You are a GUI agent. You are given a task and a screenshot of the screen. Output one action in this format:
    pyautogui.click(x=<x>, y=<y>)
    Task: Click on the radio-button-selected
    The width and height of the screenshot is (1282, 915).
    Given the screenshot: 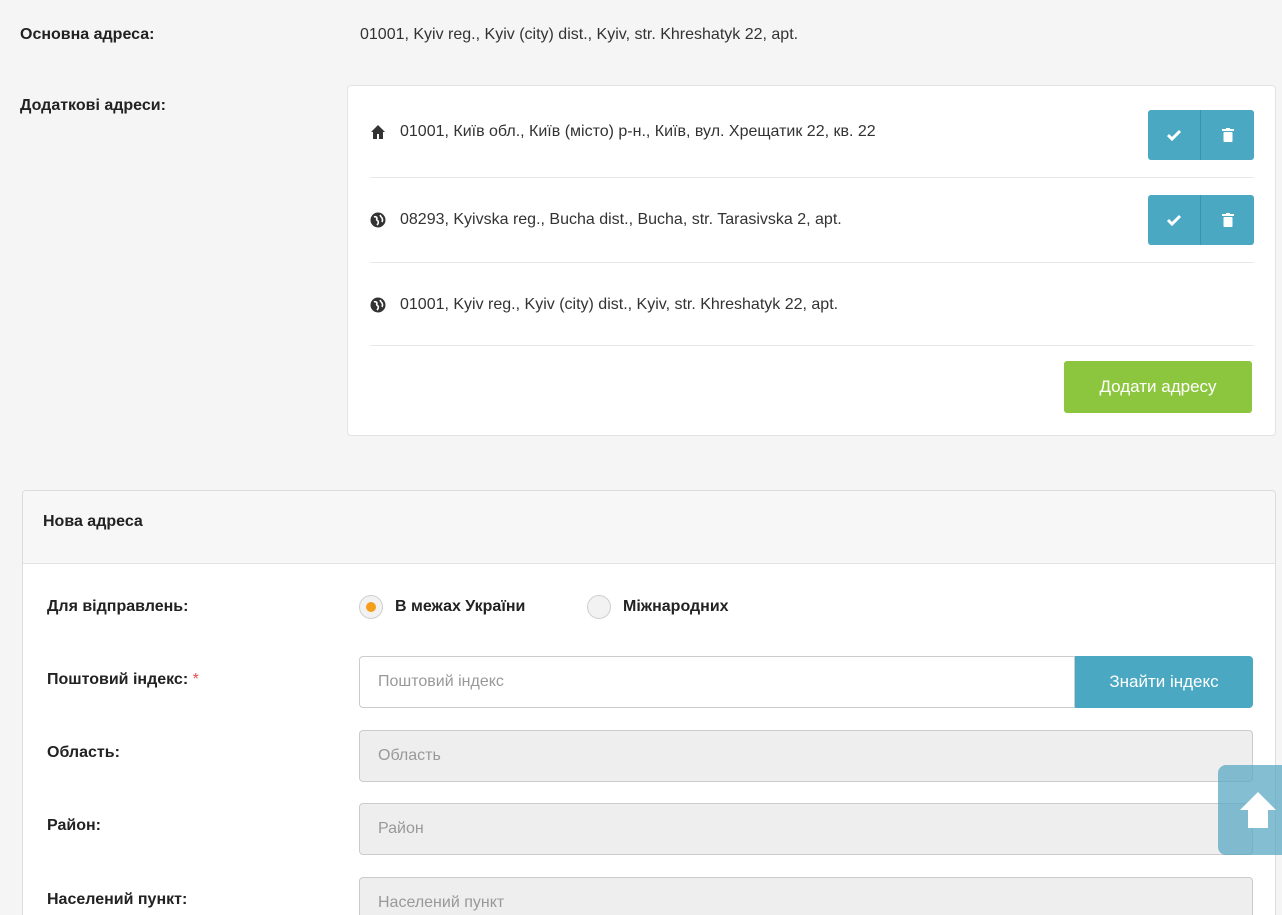 What is the action you would take?
    pyautogui.click(x=371, y=607)
    